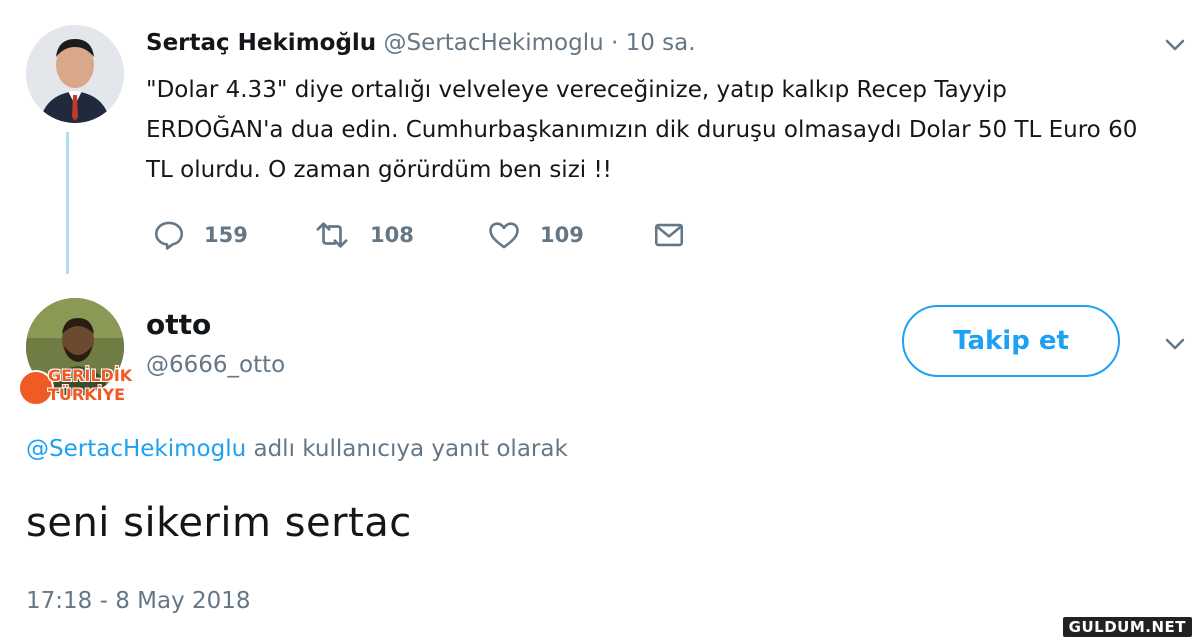 Image resolution: width=1200 pixels, height=641 pixels. What do you see at coordinates (87, 394) in the screenshot?
I see `logo-line-2: TÜRKİYE` at bounding box center [87, 394].